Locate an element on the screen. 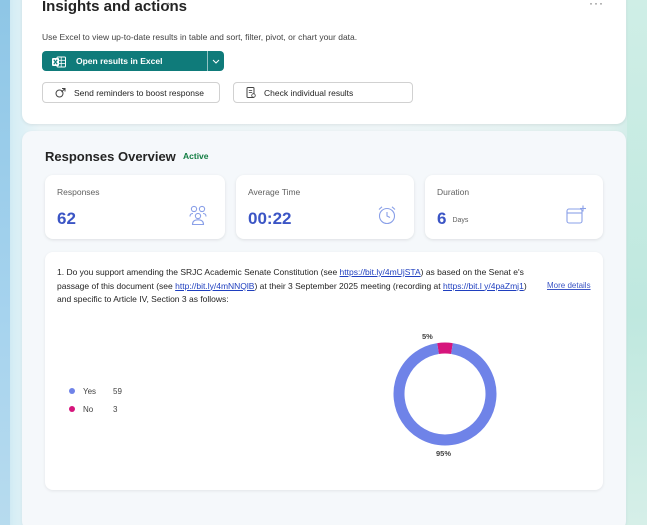  chevron-up-icon: ⌃ is located at coordinates (168, 7).